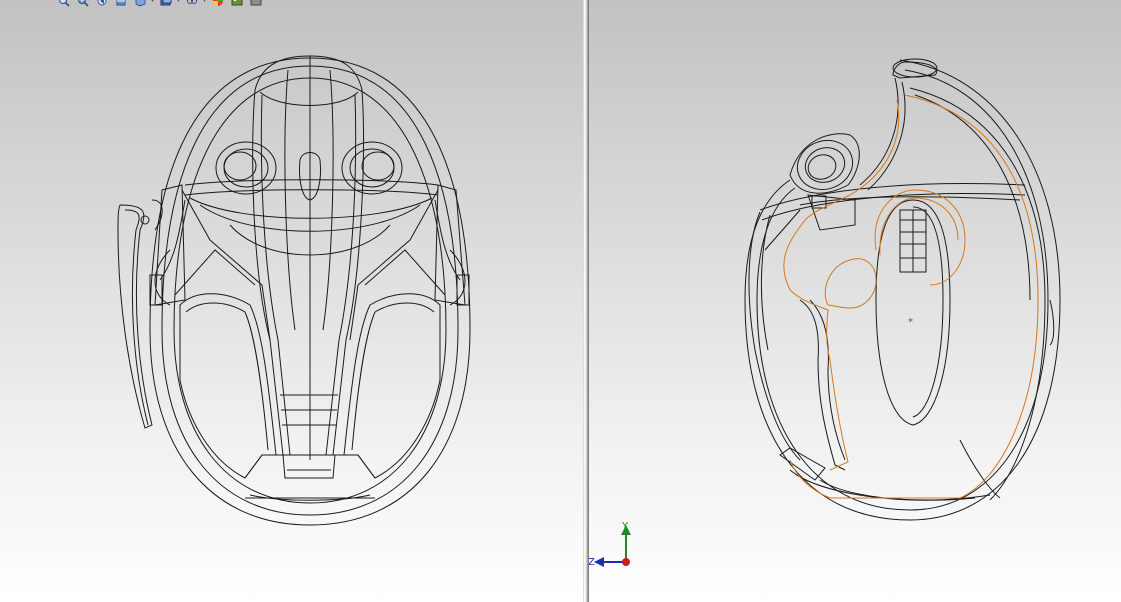 Image resolution: width=1121 pixels, height=602 pixels. I want to click on y-axis-label: Y, so click(625, 526).